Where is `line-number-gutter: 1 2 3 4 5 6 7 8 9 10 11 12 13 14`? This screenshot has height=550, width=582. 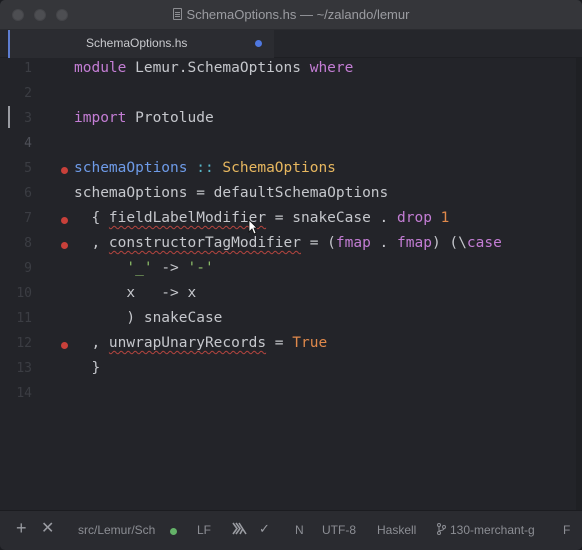
line-number-gutter: 1 2 3 4 5 6 7 8 9 10 11 12 13 14 is located at coordinates (35, 284).